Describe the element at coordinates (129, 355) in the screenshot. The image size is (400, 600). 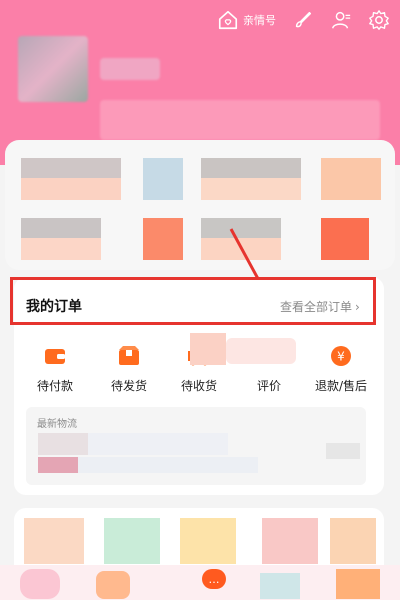
I see `package-icon` at that location.